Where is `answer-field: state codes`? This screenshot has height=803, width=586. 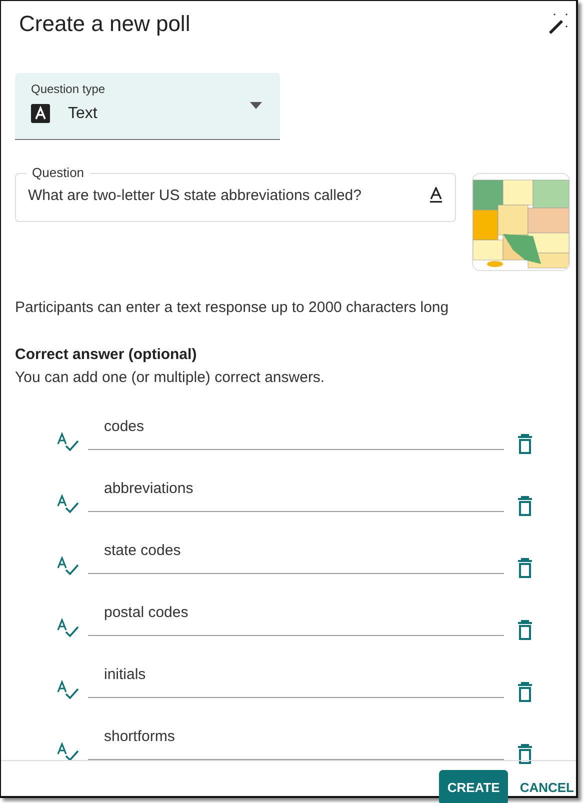
answer-field: state codes is located at coordinates (296, 557).